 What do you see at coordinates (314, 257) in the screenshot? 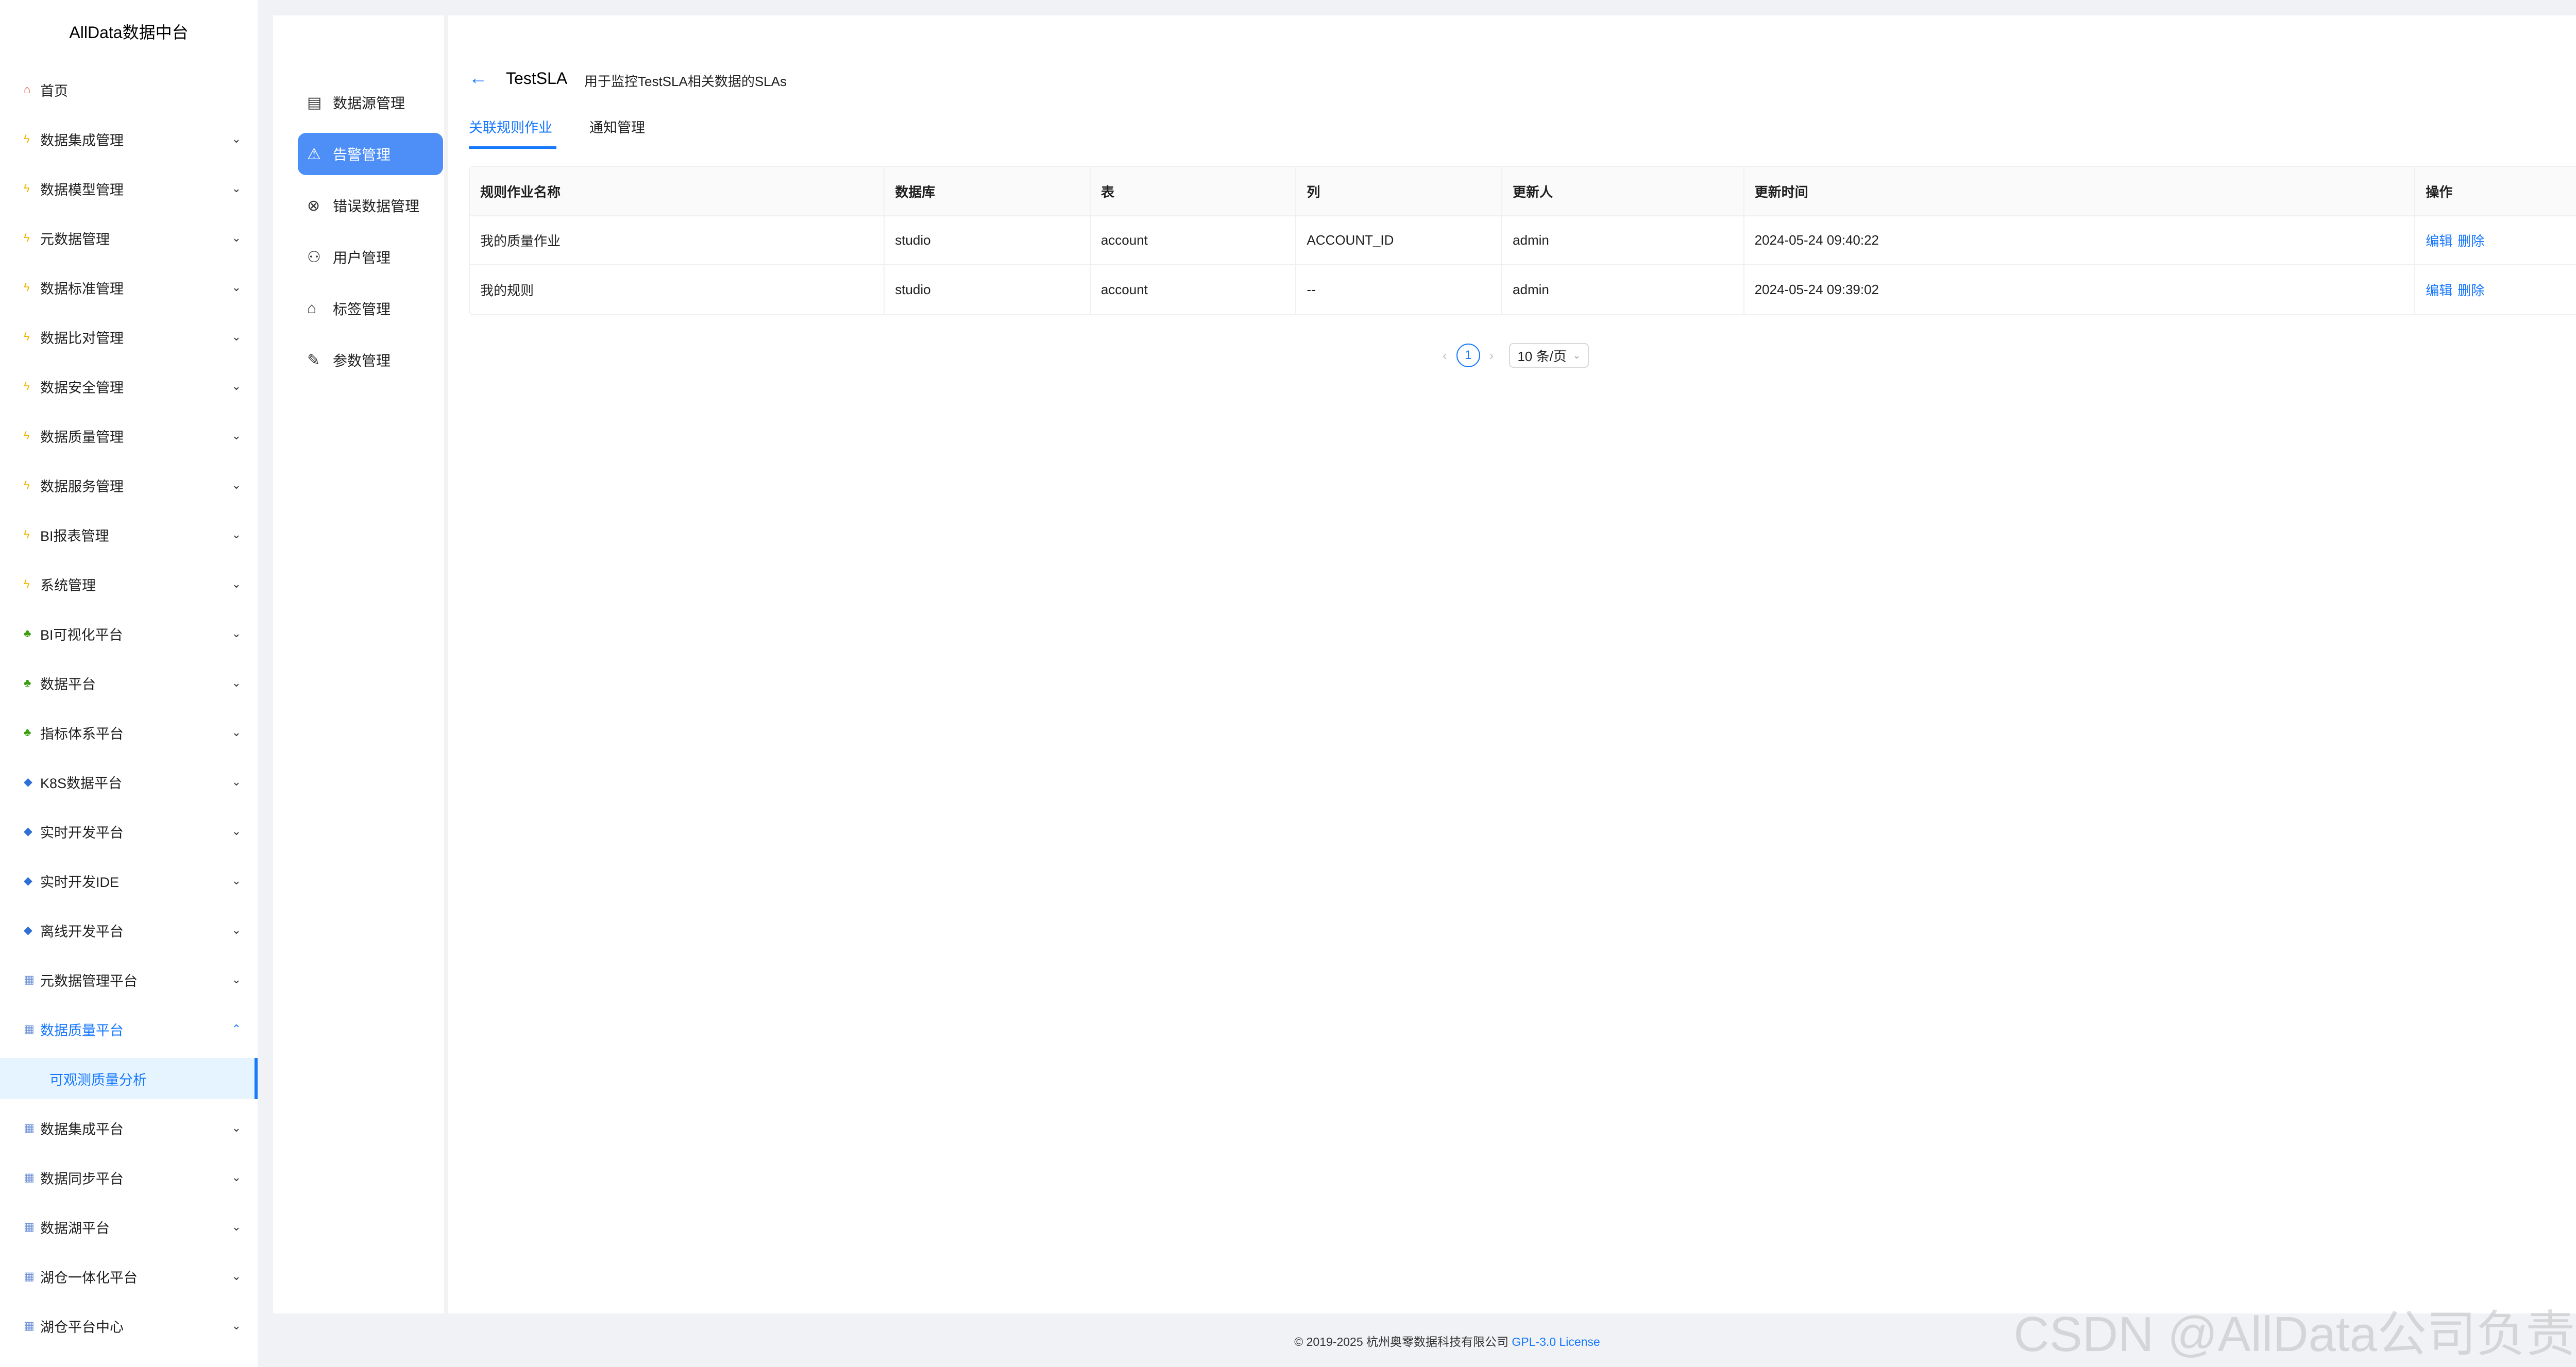
I see `user-icon: ⚇` at bounding box center [314, 257].